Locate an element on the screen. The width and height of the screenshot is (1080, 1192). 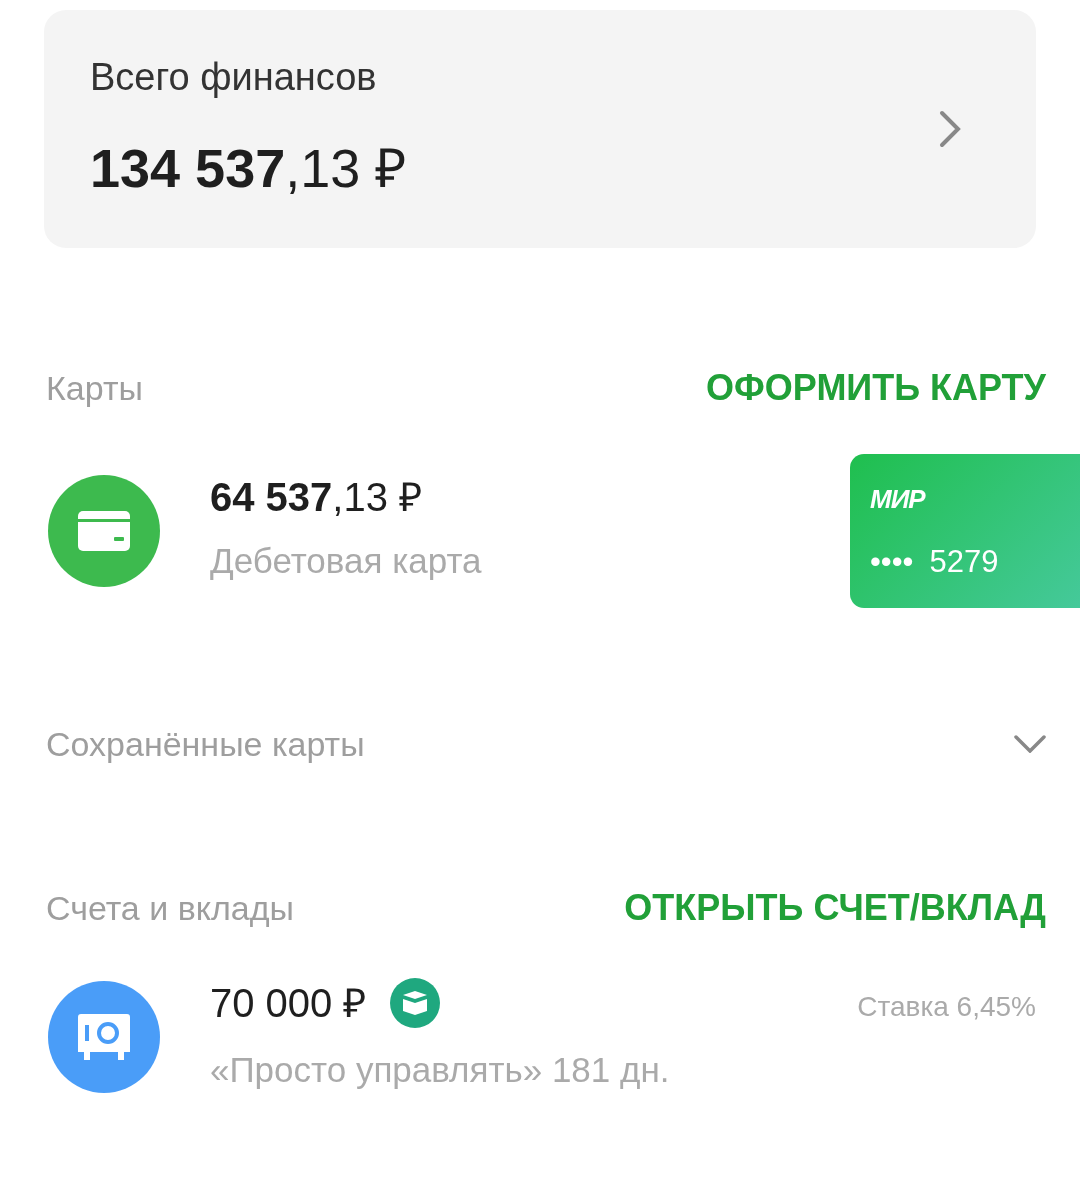
card-mask: •••• is located at coordinates (892, 562).